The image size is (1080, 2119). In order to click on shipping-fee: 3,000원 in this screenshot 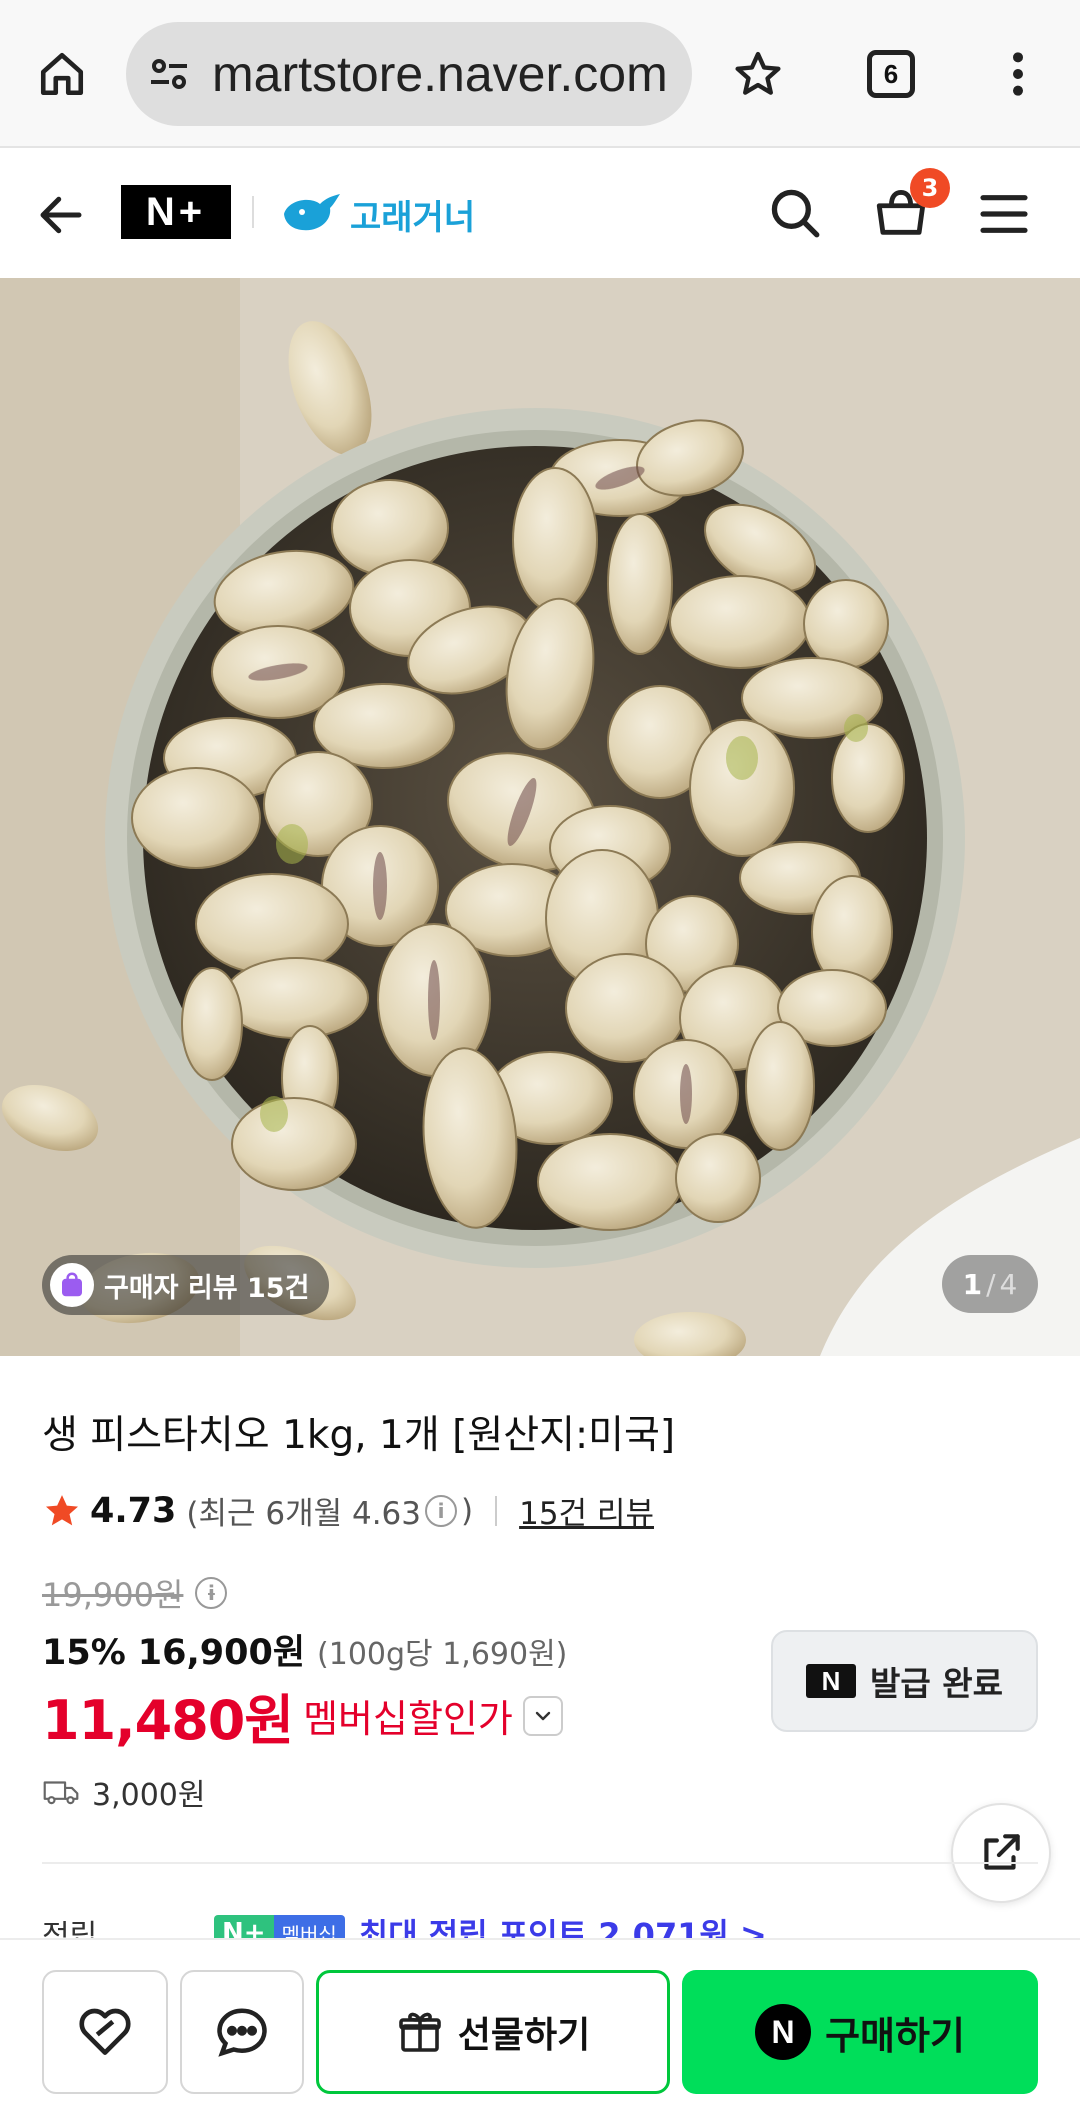, I will do `click(149, 1795)`.